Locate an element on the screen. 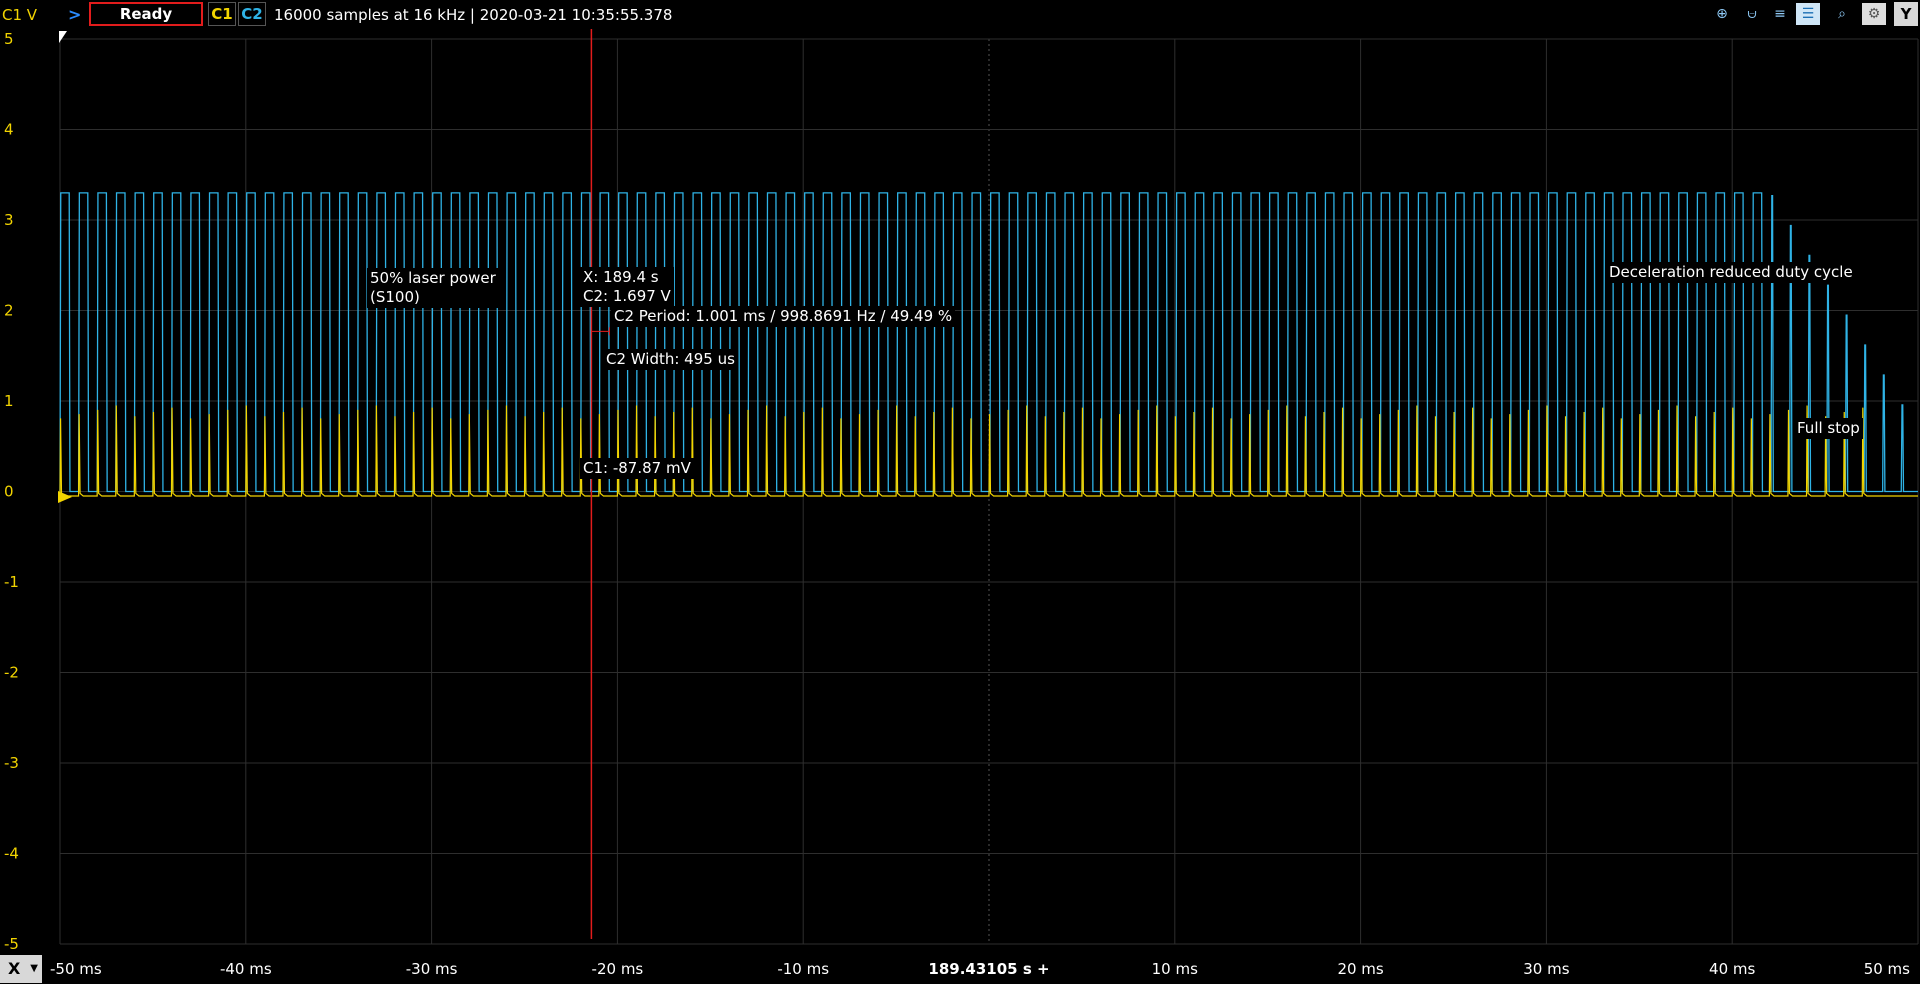  c1-trace is located at coordinates (988, 451).